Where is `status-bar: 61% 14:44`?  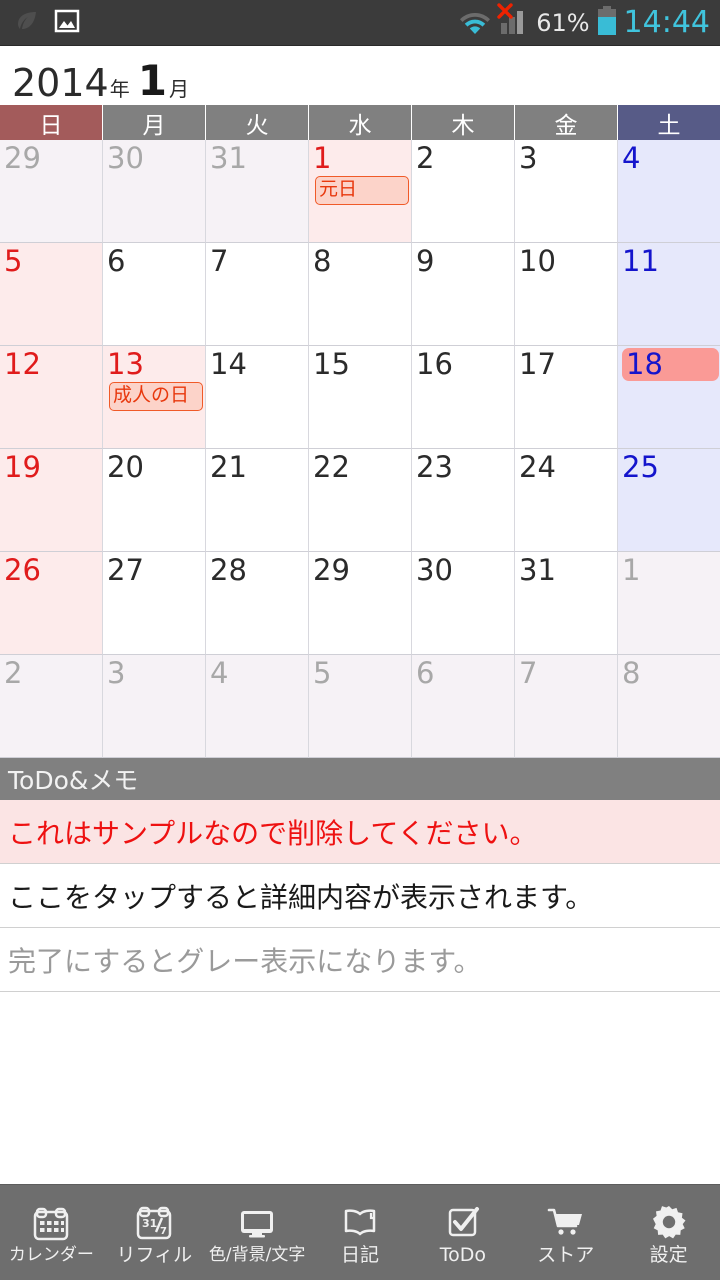
status-bar: 61% 14:44 is located at coordinates (360, 23).